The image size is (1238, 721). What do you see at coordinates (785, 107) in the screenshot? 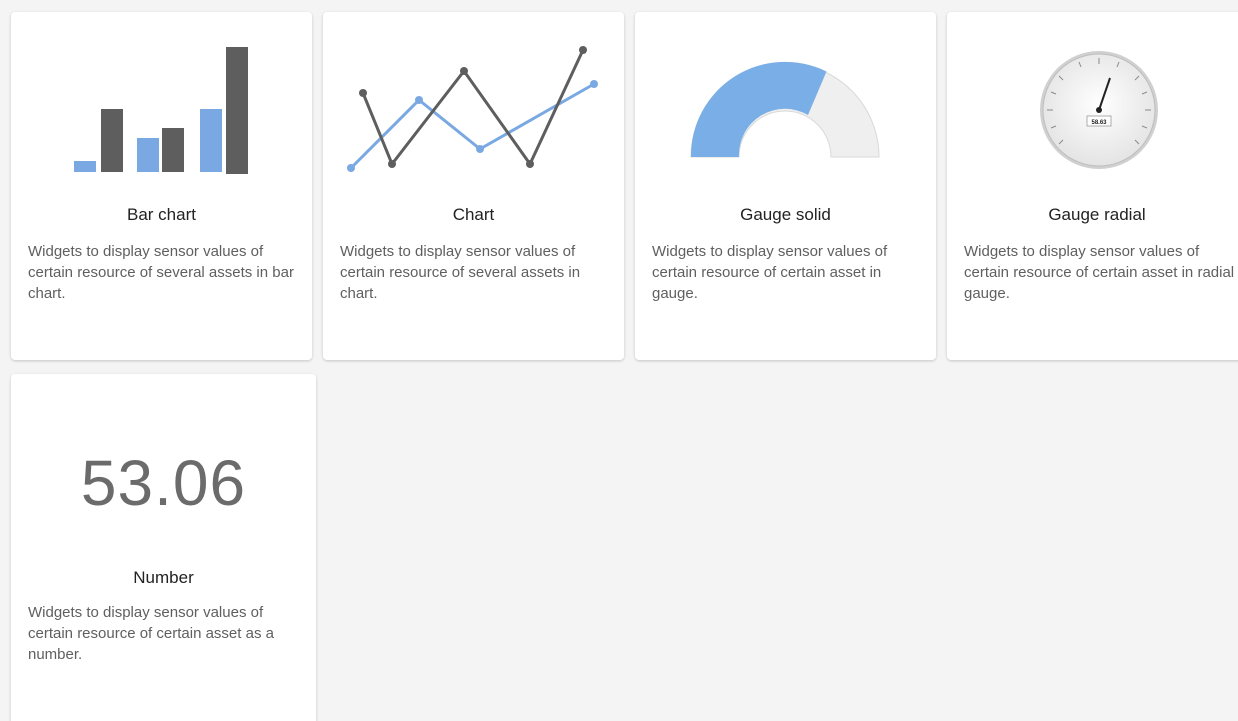
I see `solid-gauge-preview-icon` at bounding box center [785, 107].